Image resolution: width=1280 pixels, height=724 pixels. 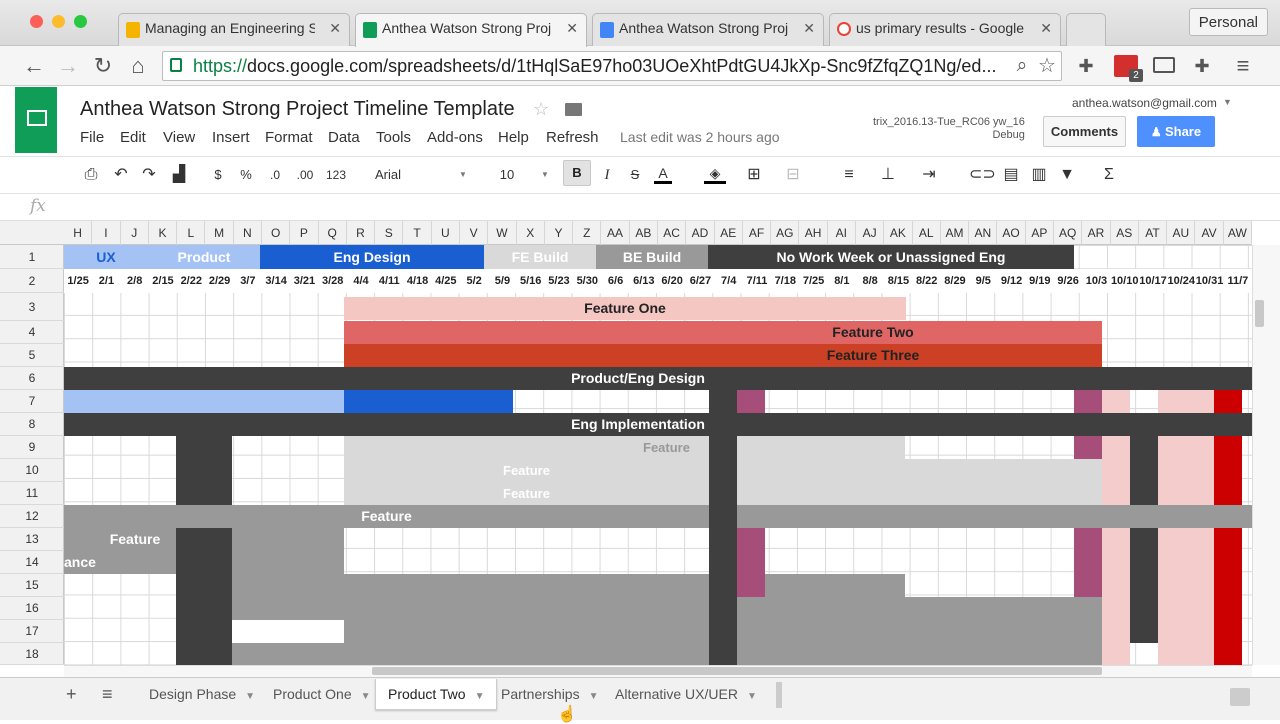 I want to click on row7-red-cell, so click(x=1228, y=401).